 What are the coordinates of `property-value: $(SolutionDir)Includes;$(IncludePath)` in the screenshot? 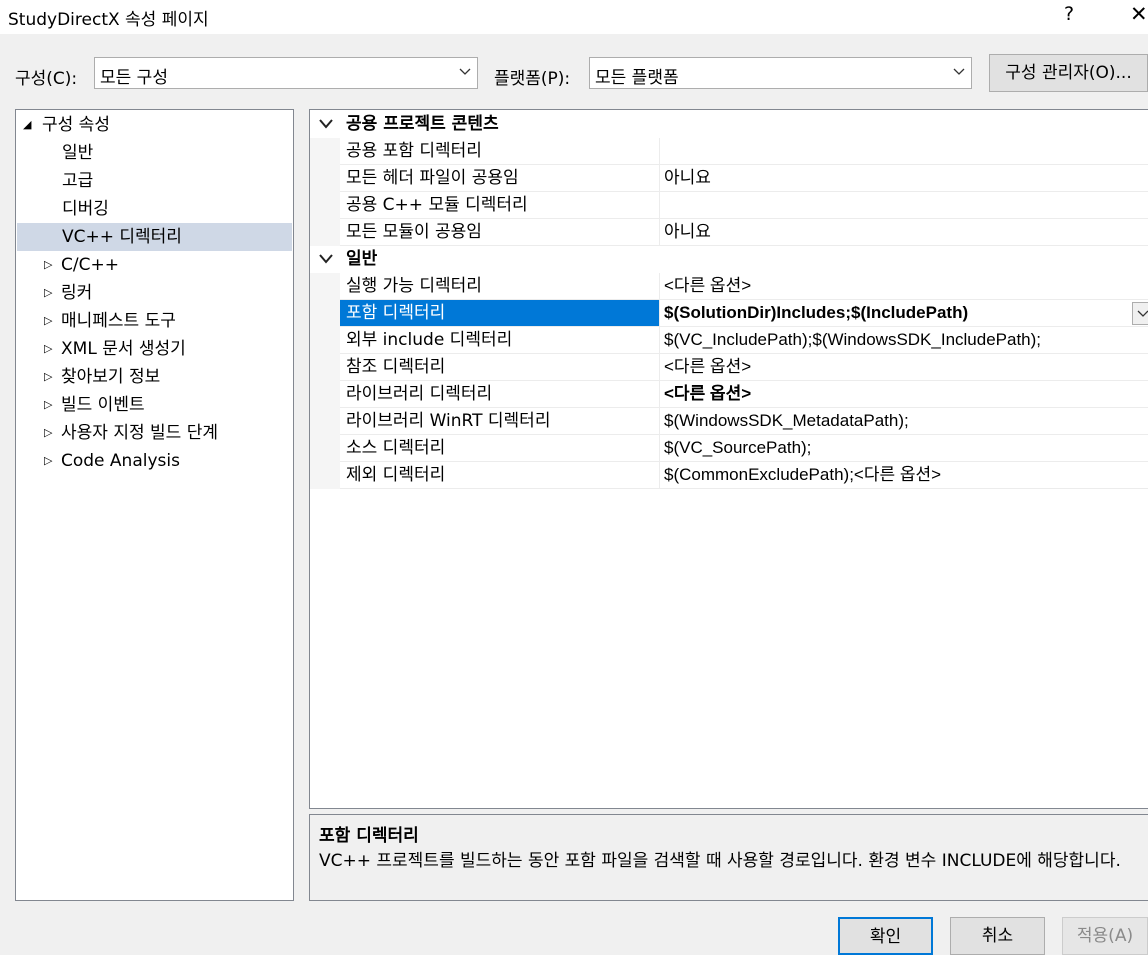 It's located at (903, 313).